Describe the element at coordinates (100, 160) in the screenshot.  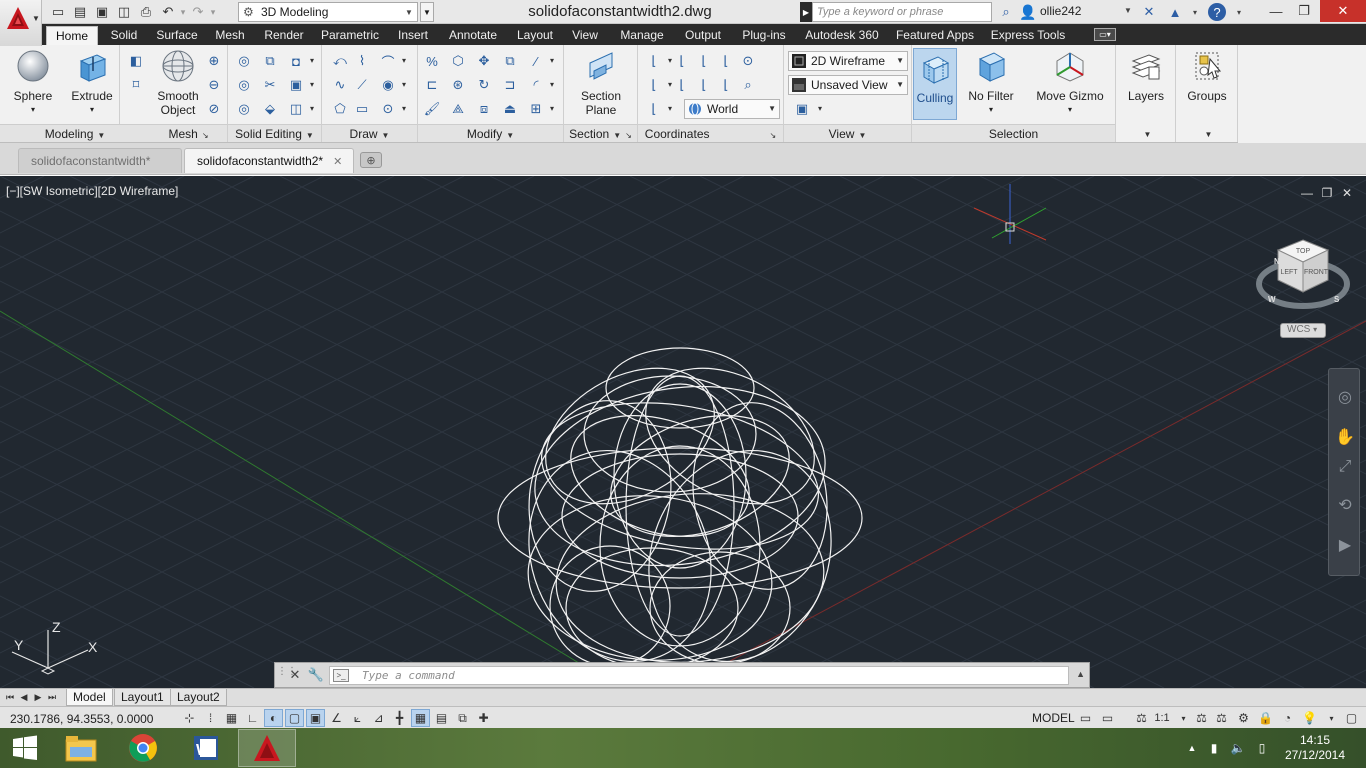
I see `file-tab-inactive: solidofaconstantwidth*` at that location.